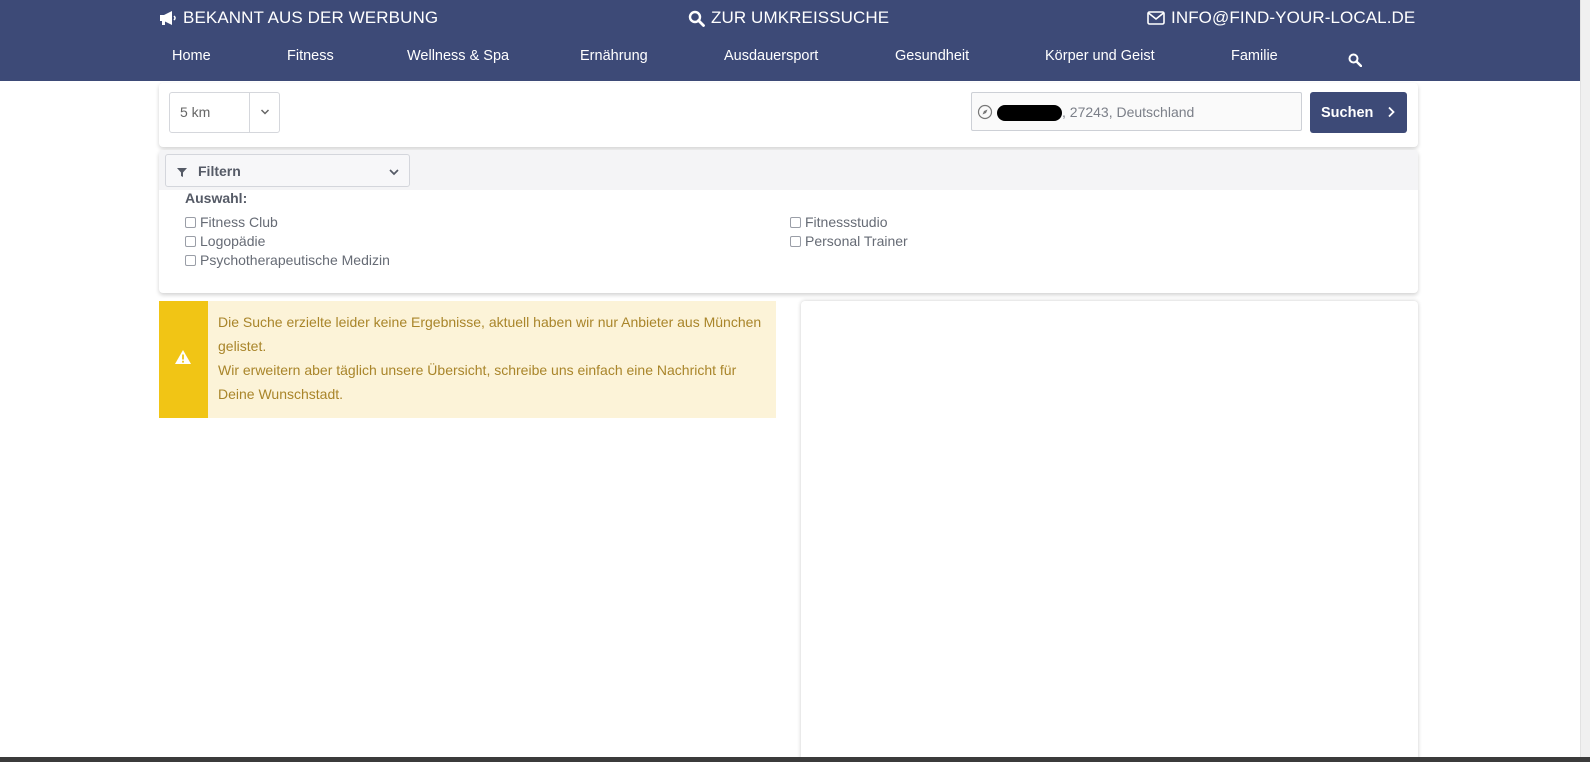  Describe the element at coordinates (1347, 112) in the screenshot. I see `search-button-label: Suchen` at that location.